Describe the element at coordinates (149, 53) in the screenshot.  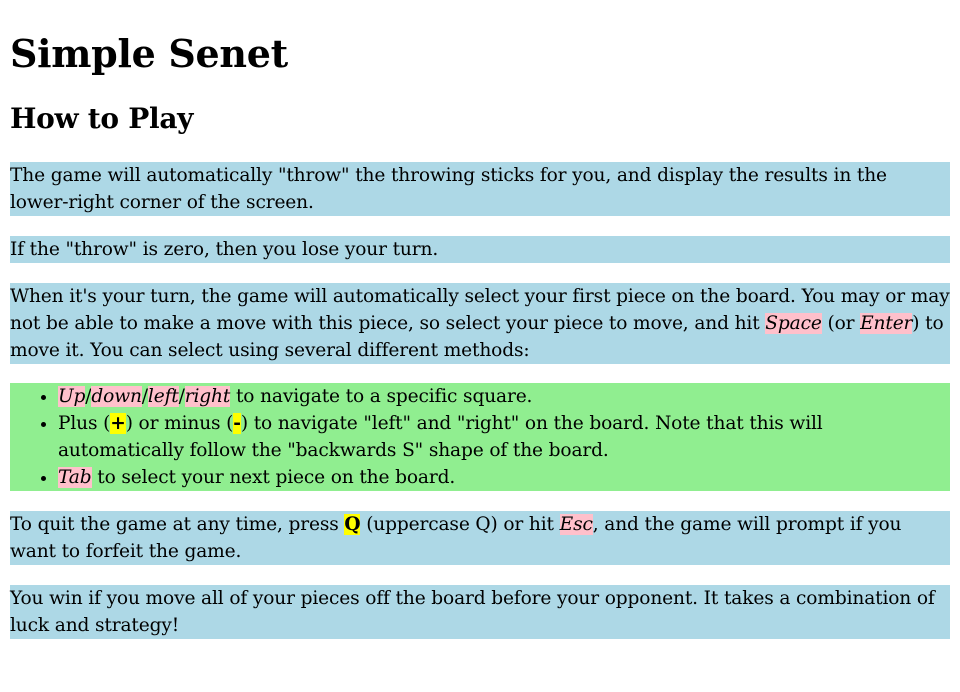
I see `page-title: Simple Senet` at that location.